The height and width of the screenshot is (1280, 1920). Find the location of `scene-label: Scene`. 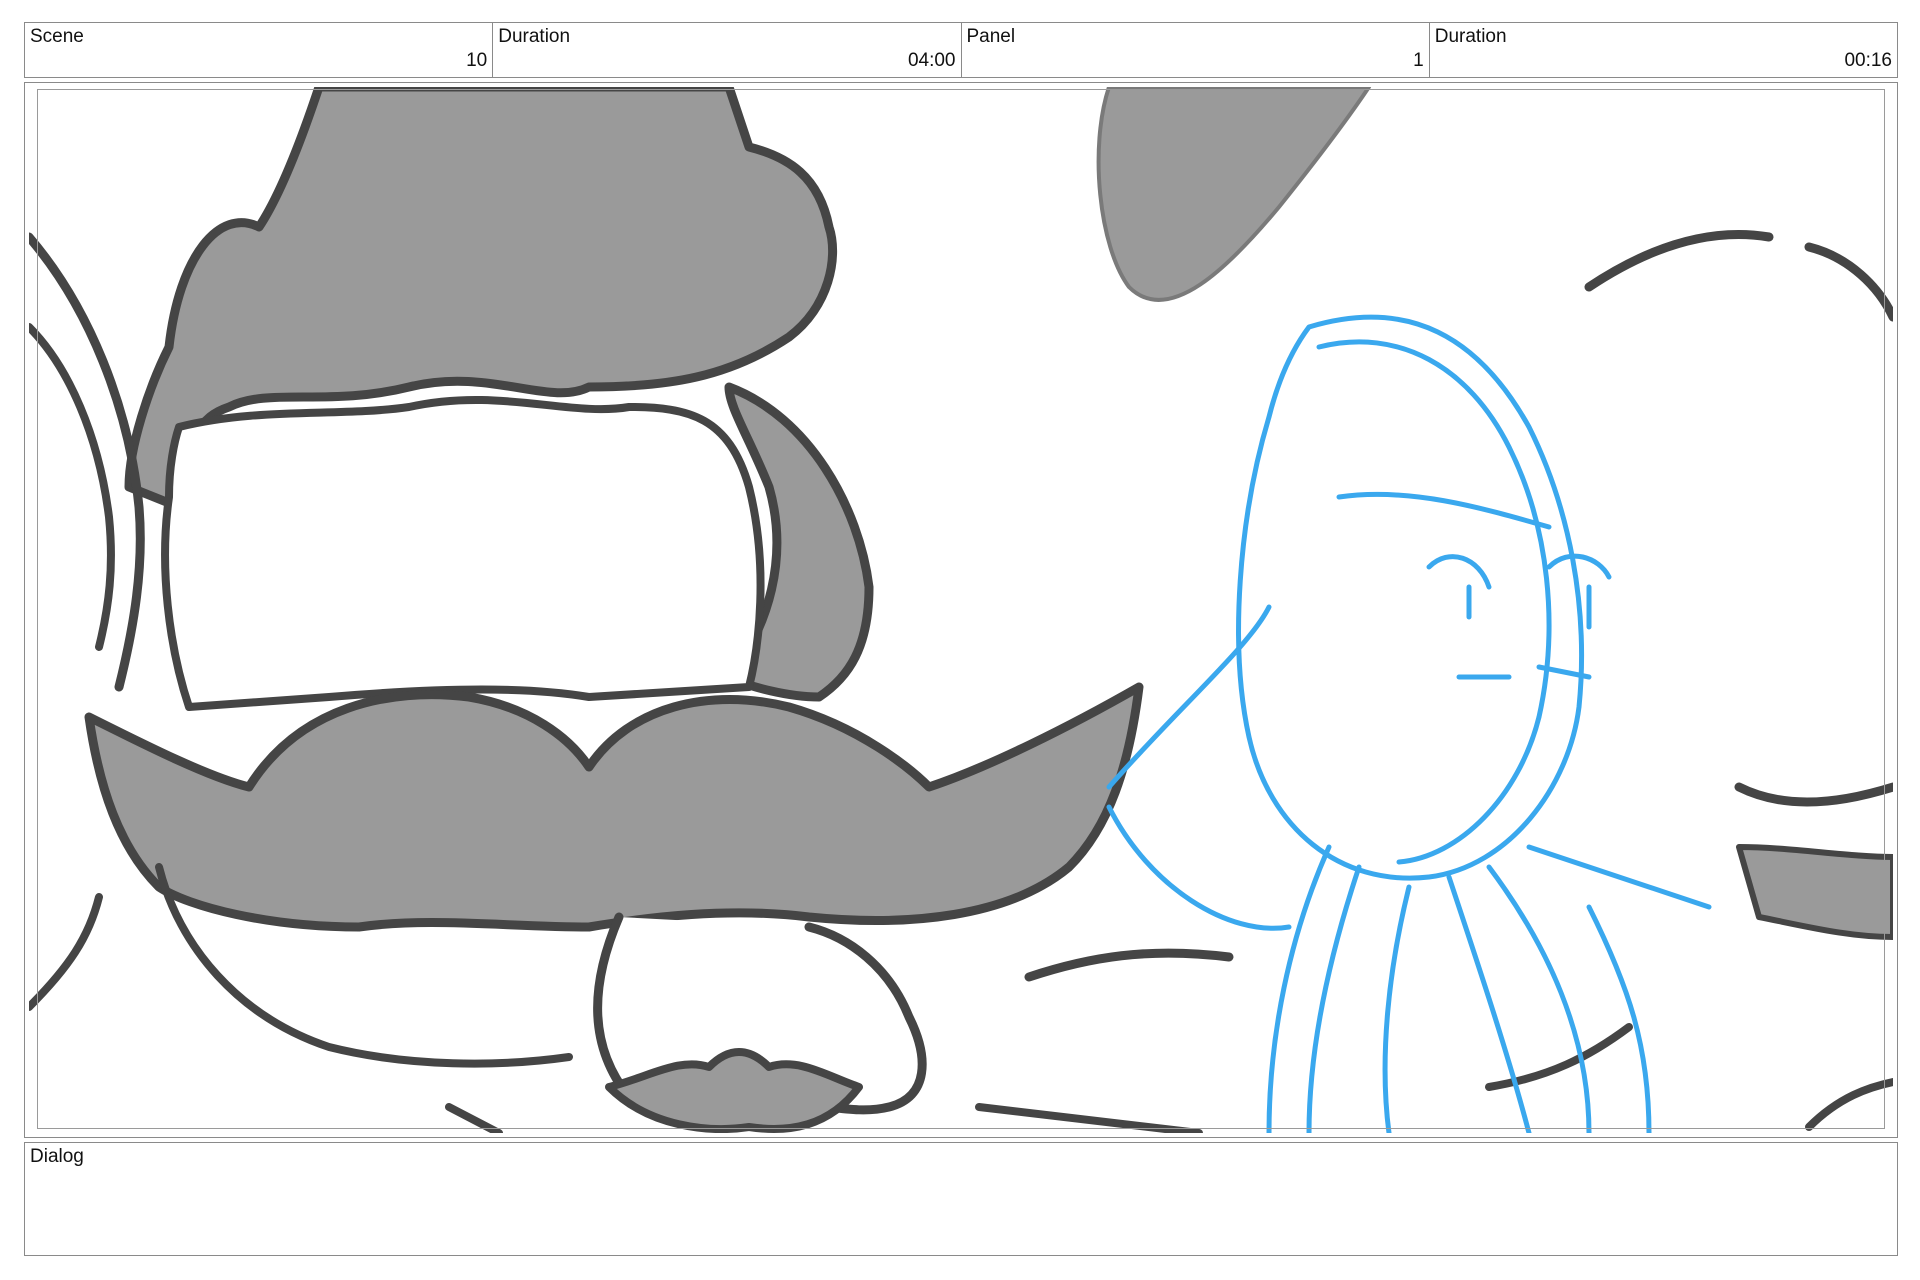

scene-label: Scene is located at coordinates (57, 36).